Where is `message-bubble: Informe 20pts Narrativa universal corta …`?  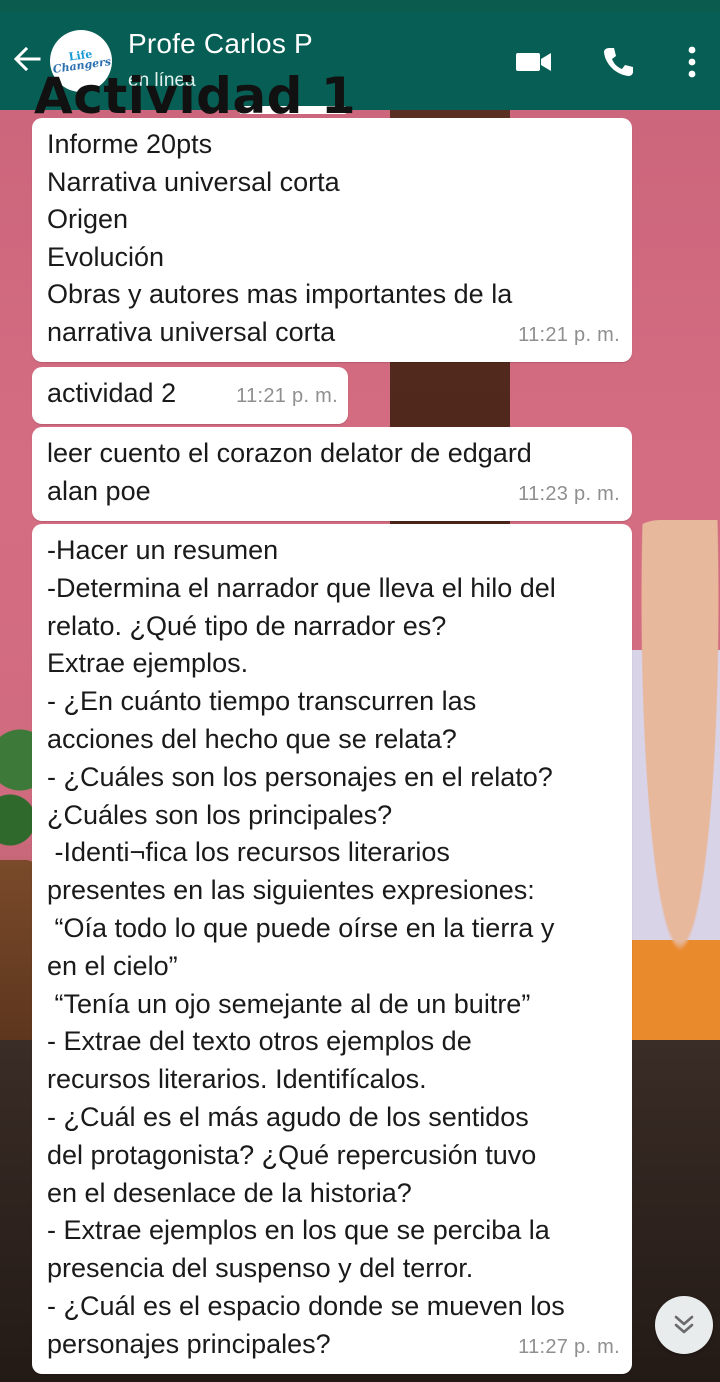 message-bubble: Informe 20pts Narrativa universal corta … is located at coordinates (332, 240).